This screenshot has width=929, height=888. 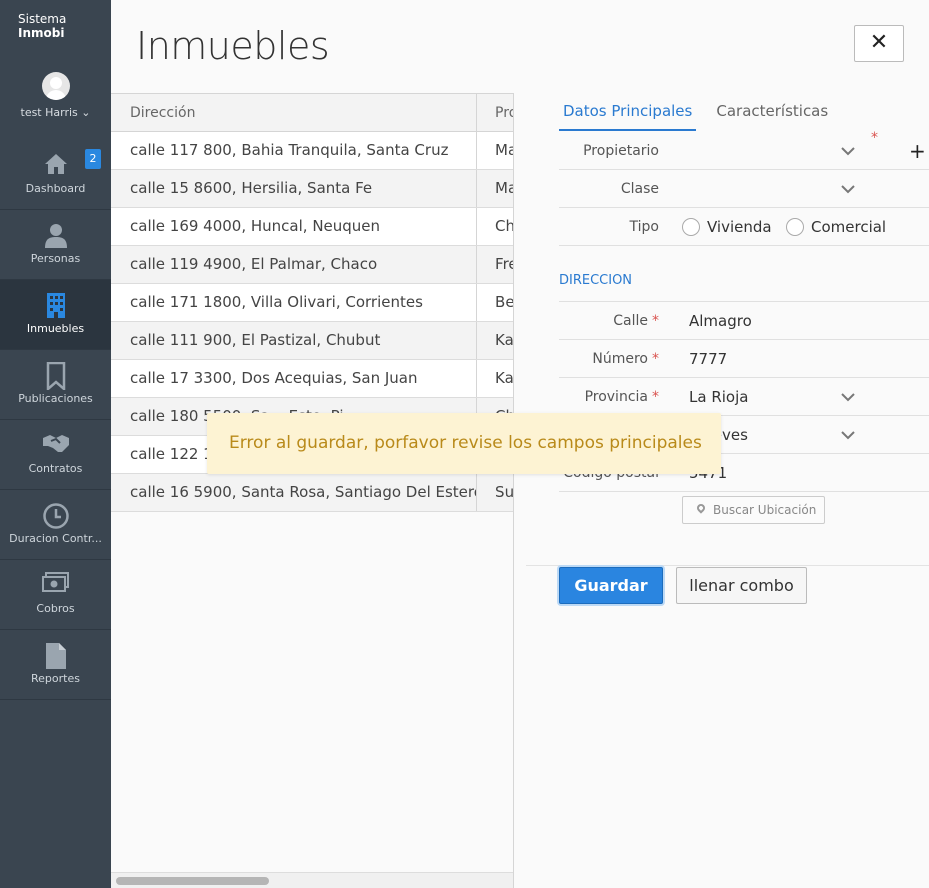 I want to click on sidebar-item-label: Cobros, so click(x=55, y=608).